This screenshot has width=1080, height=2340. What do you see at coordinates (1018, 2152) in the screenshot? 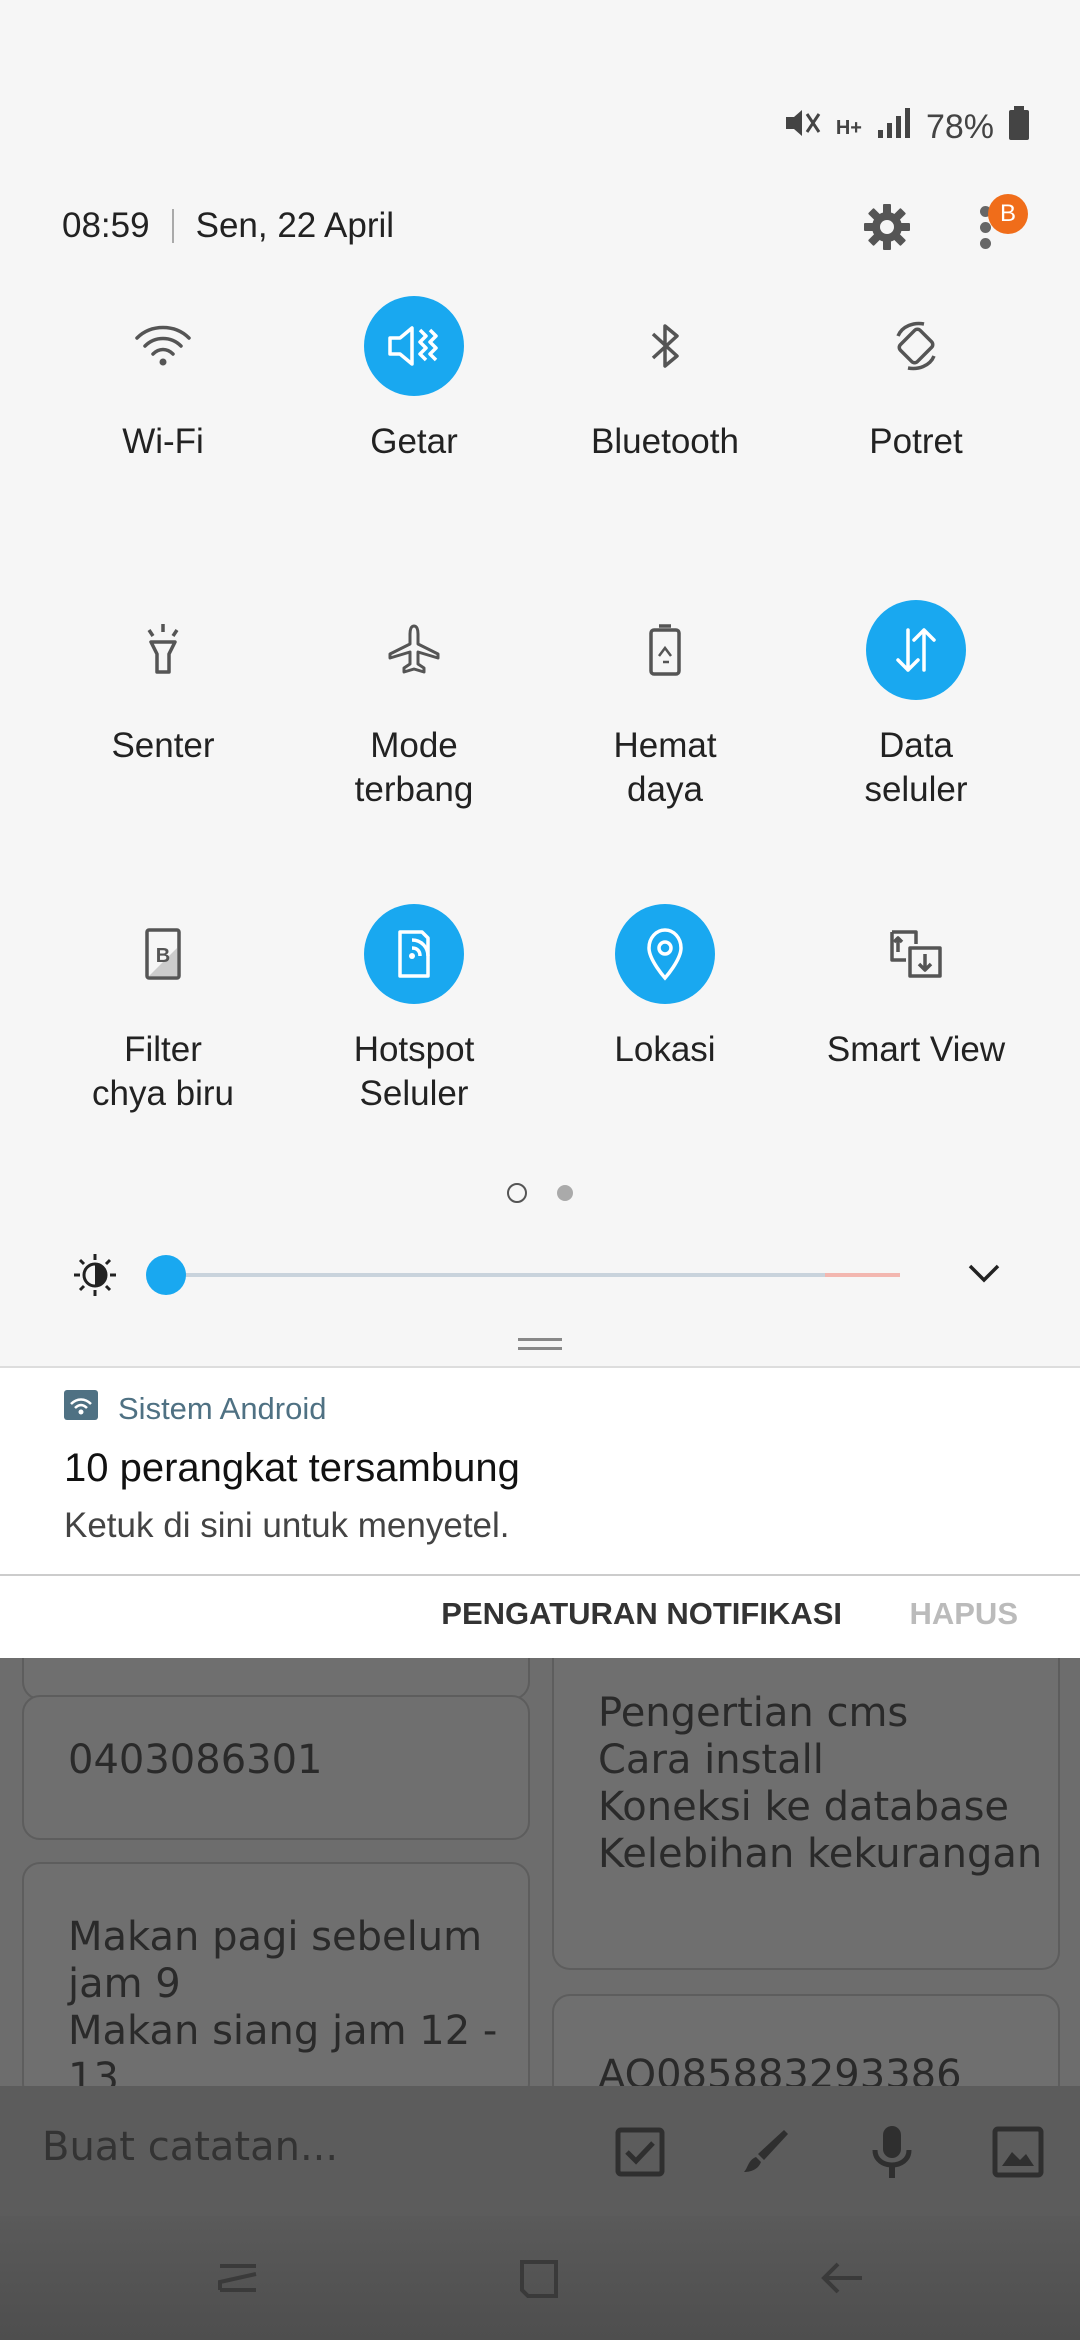
I see `image-icon` at bounding box center [1018, 2152].